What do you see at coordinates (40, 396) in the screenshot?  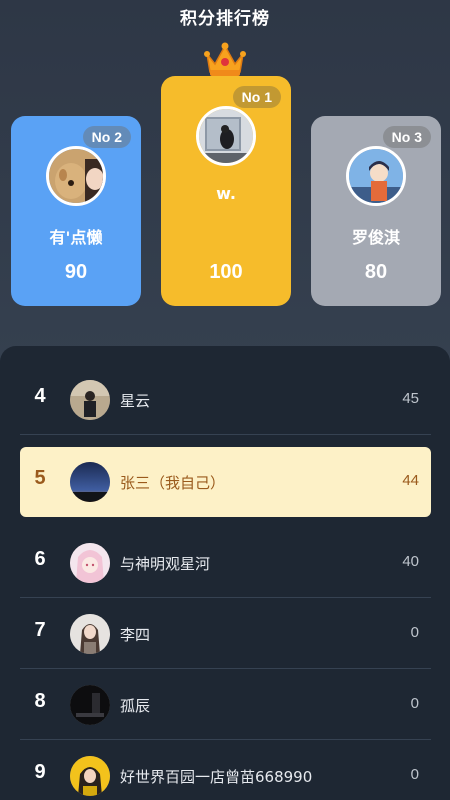 I see `row-rank: 4` at bounding box center [40, 396].